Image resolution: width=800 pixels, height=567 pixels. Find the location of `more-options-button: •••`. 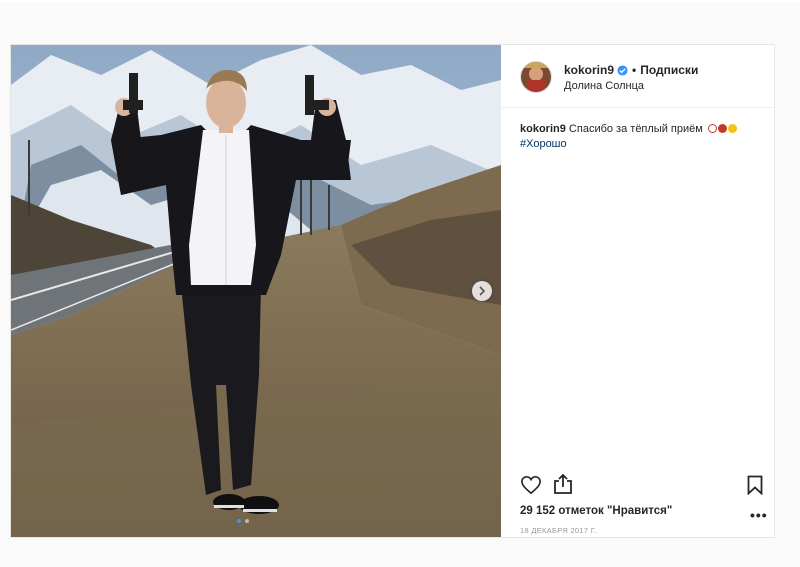

more-options-button: ••• is located at coordinates (759, 515).